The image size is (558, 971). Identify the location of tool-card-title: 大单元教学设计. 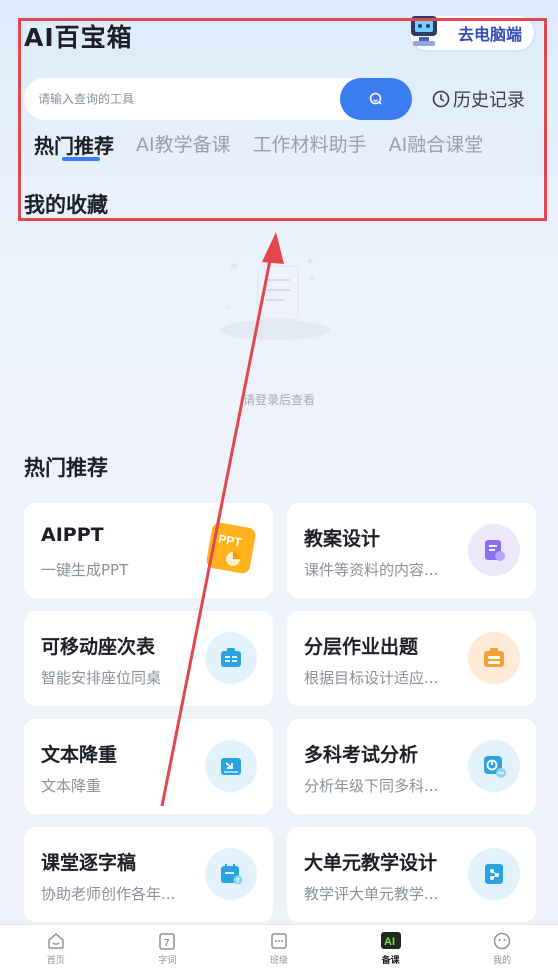
(371, 863).